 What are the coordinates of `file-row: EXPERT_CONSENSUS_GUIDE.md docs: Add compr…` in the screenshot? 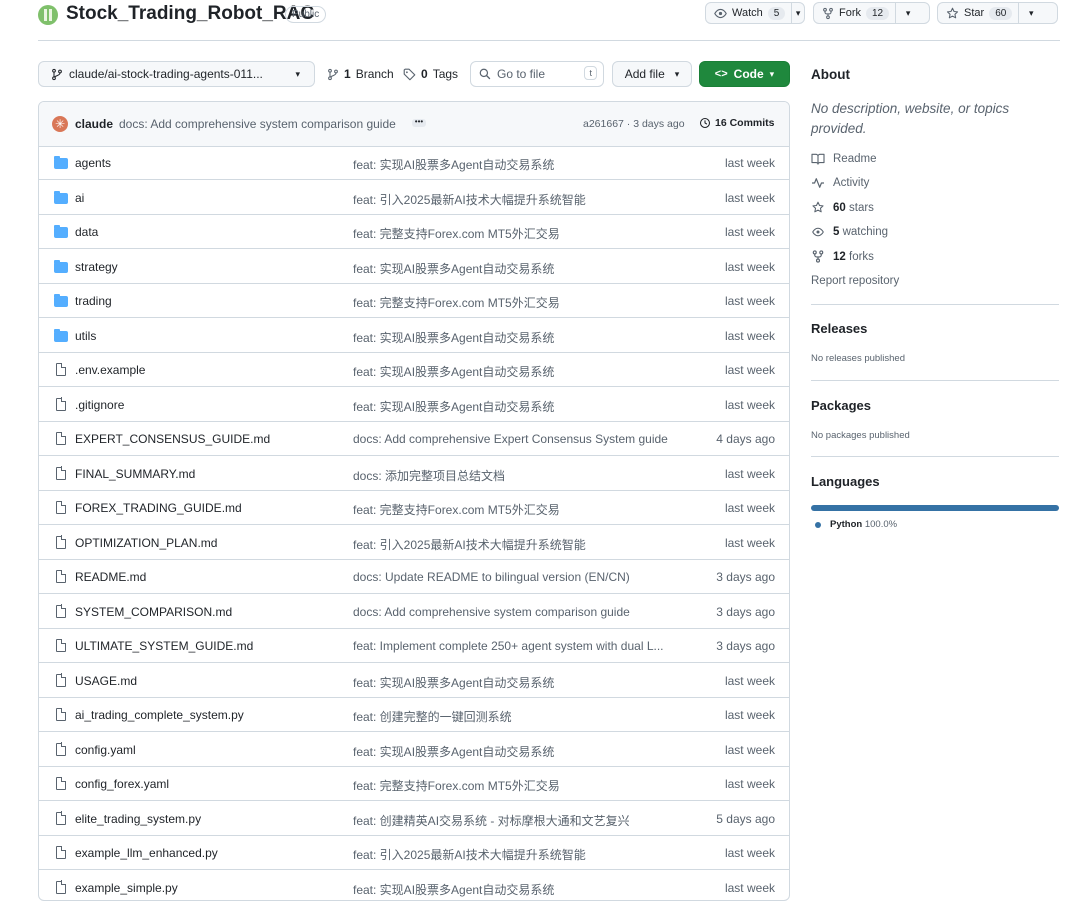 It's located at (414, 439).